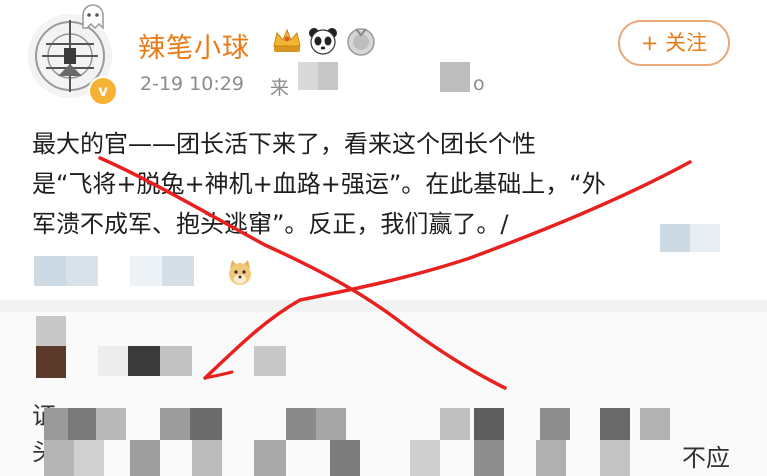  What do you see at coordinates (192, 84) in the screenshot?
I see `post-time: 2-19 10:29` at bounding box center [192, 84].